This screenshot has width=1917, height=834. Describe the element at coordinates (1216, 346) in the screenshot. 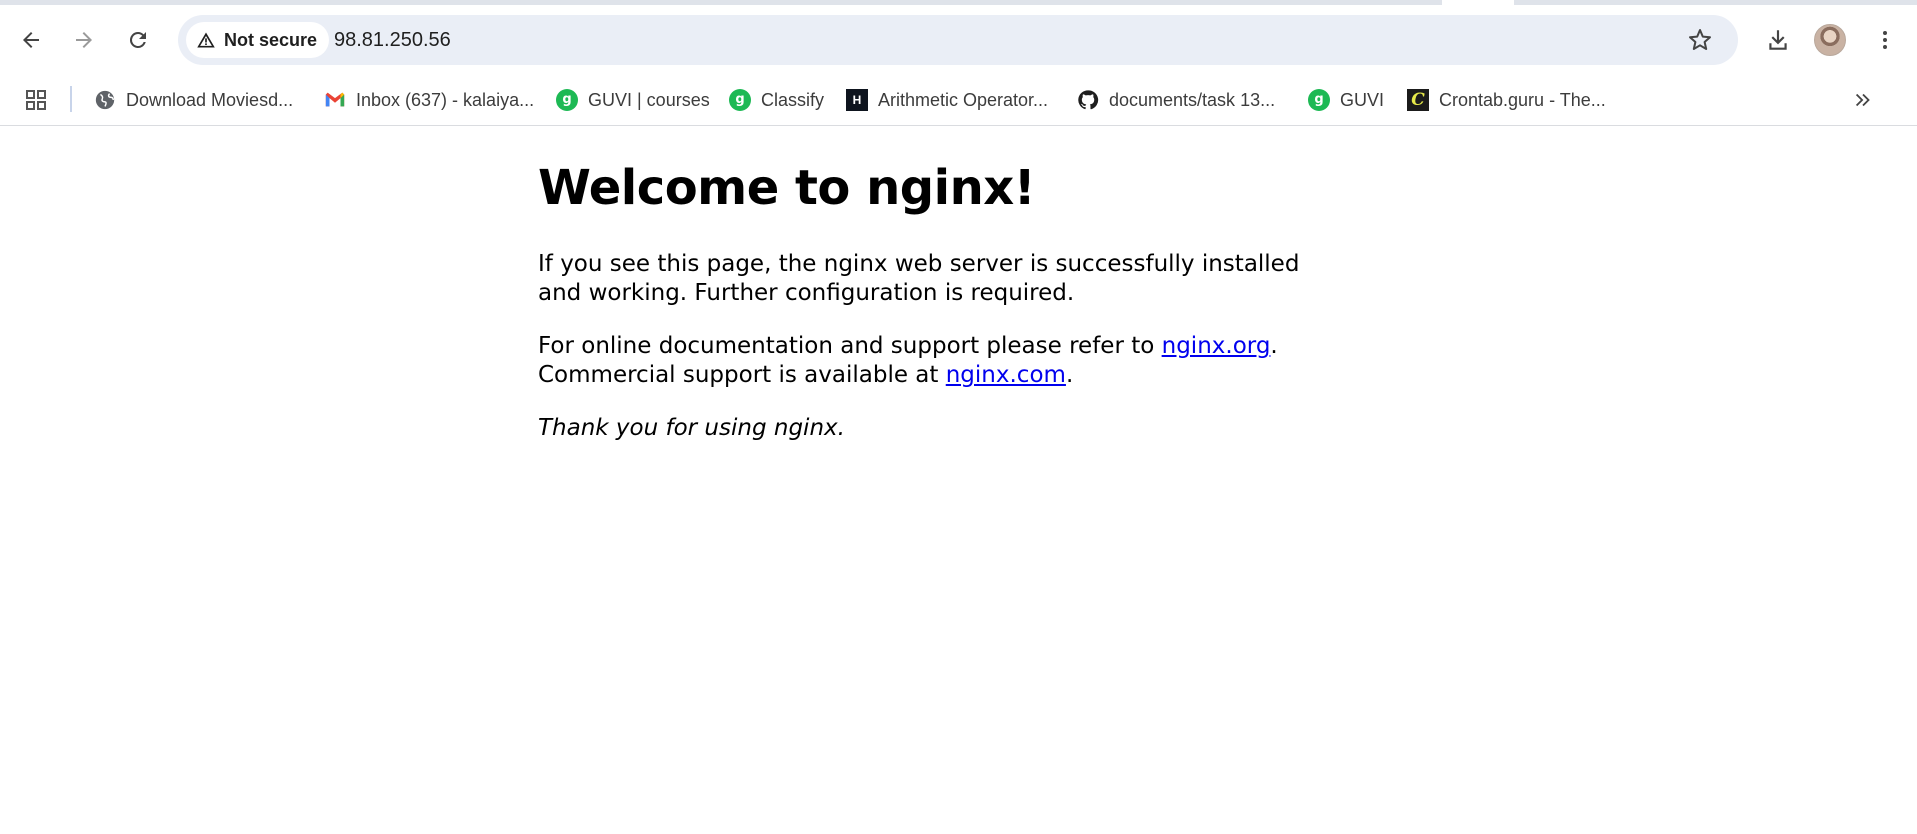

I see `nginx-org-link: nginx.org` at that location.